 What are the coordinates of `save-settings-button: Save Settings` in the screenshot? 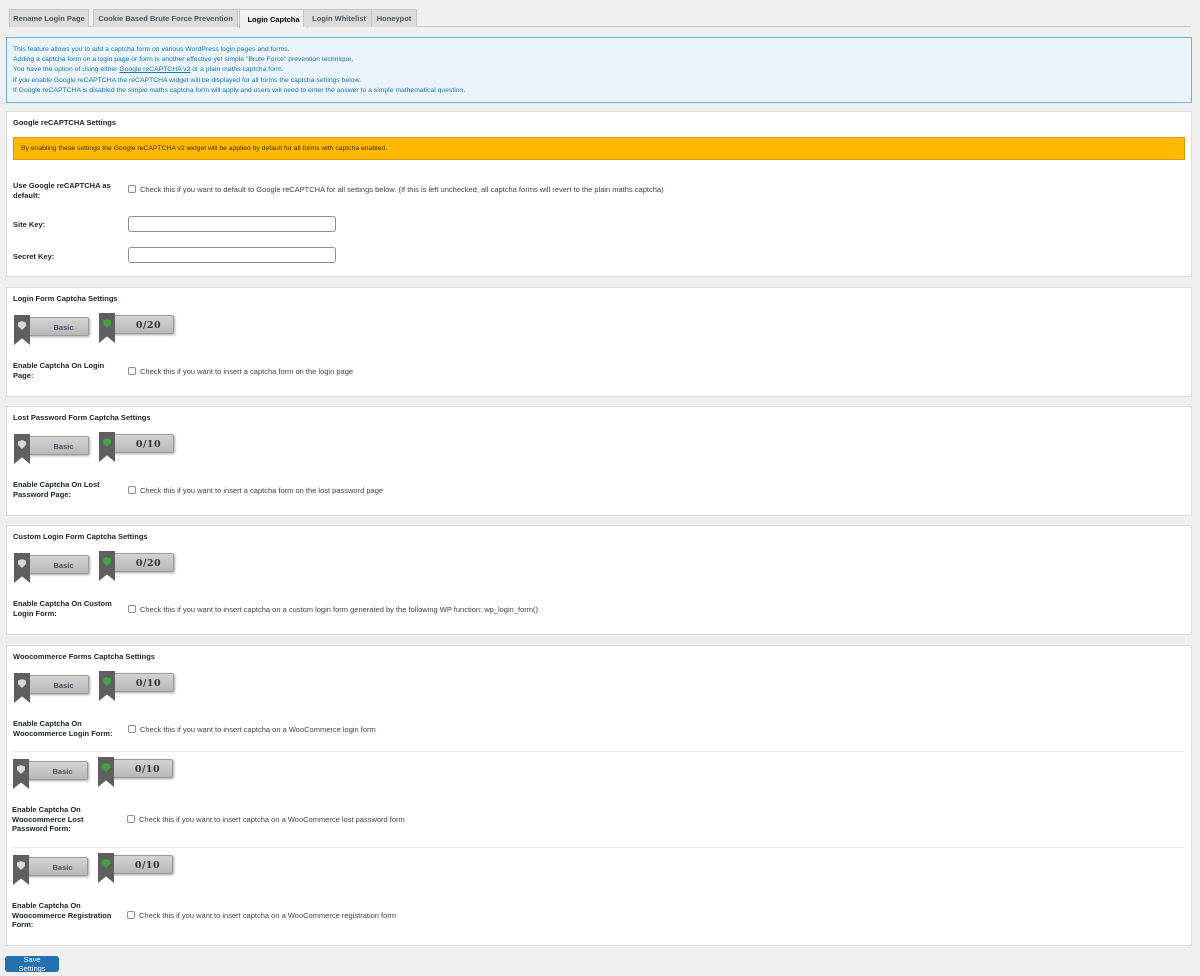 It's located at (32, 964).